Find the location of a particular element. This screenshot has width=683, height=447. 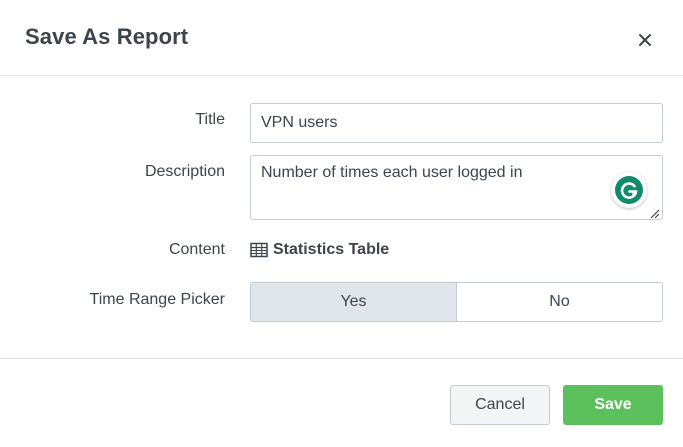

close-icon is located at coordinates (645, 40).